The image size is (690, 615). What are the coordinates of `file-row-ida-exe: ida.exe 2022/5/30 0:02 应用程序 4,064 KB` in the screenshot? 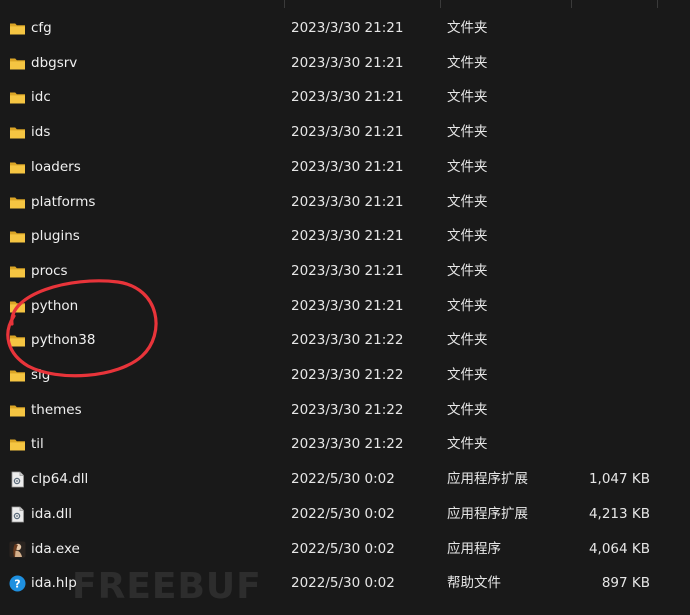 It's located at (345, 549).